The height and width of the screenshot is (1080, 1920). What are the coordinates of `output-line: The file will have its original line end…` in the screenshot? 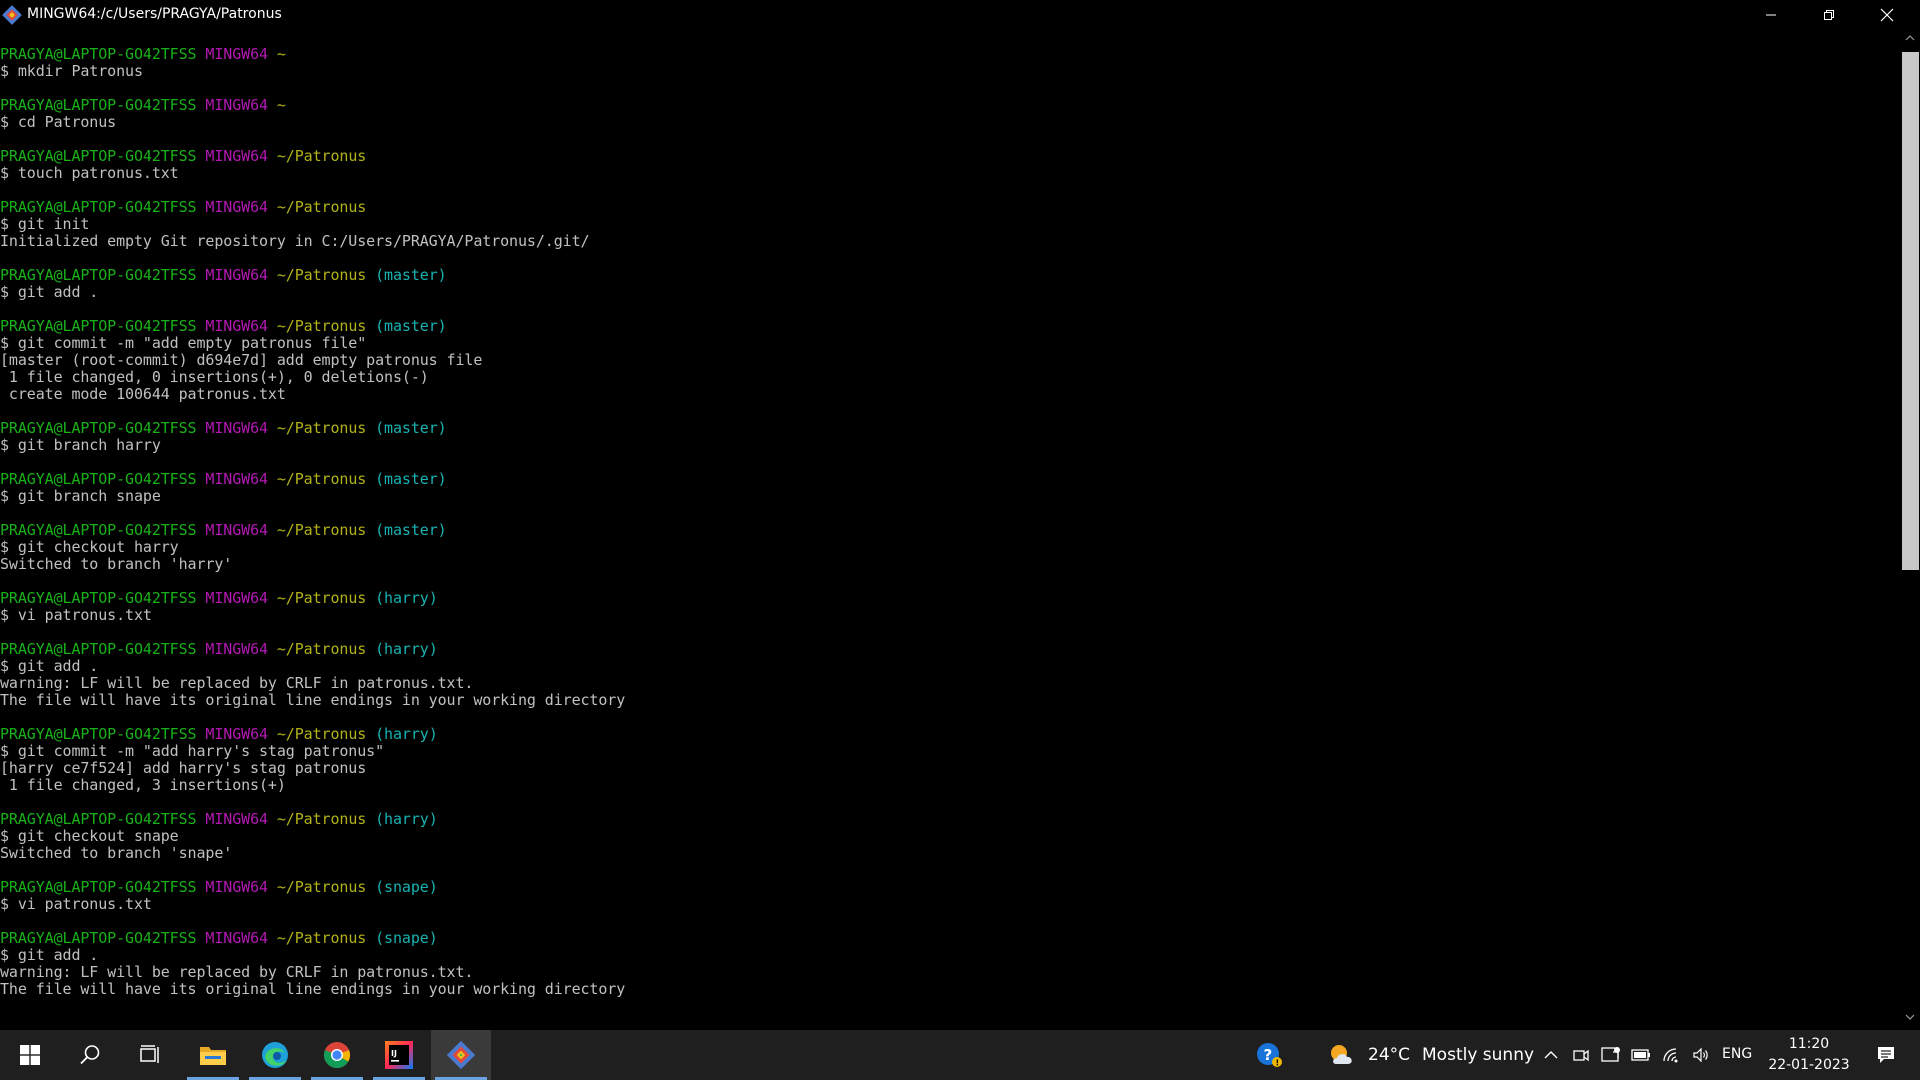 It's located at (313, 700).